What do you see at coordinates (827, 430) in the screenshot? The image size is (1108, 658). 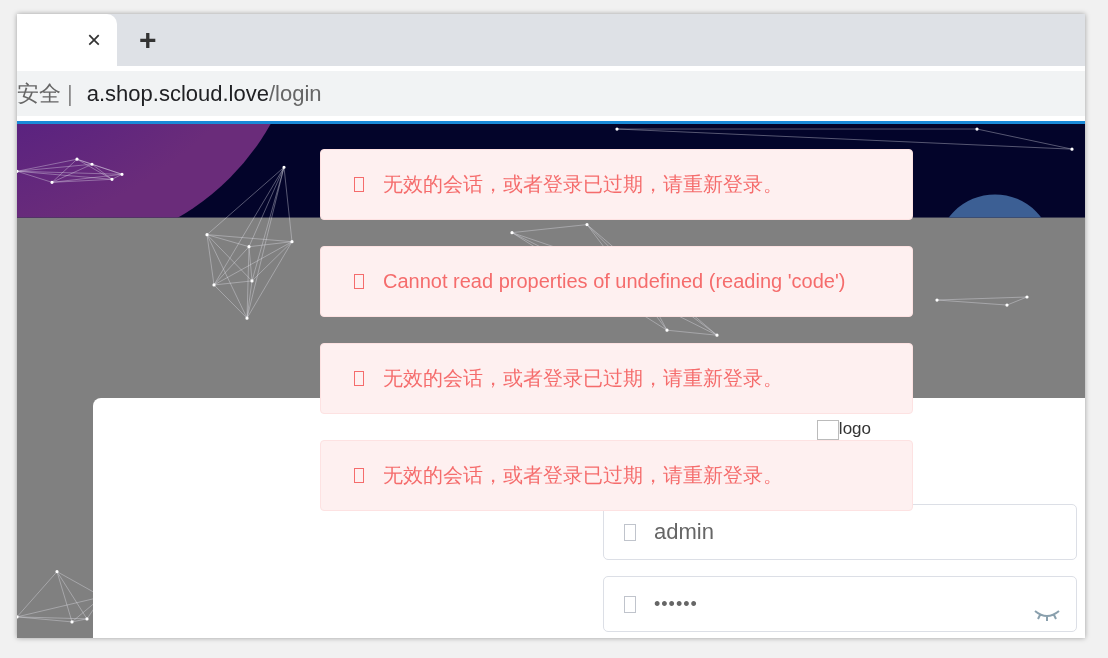 I see `broken-image-icon` at bounding box center [827, 430].